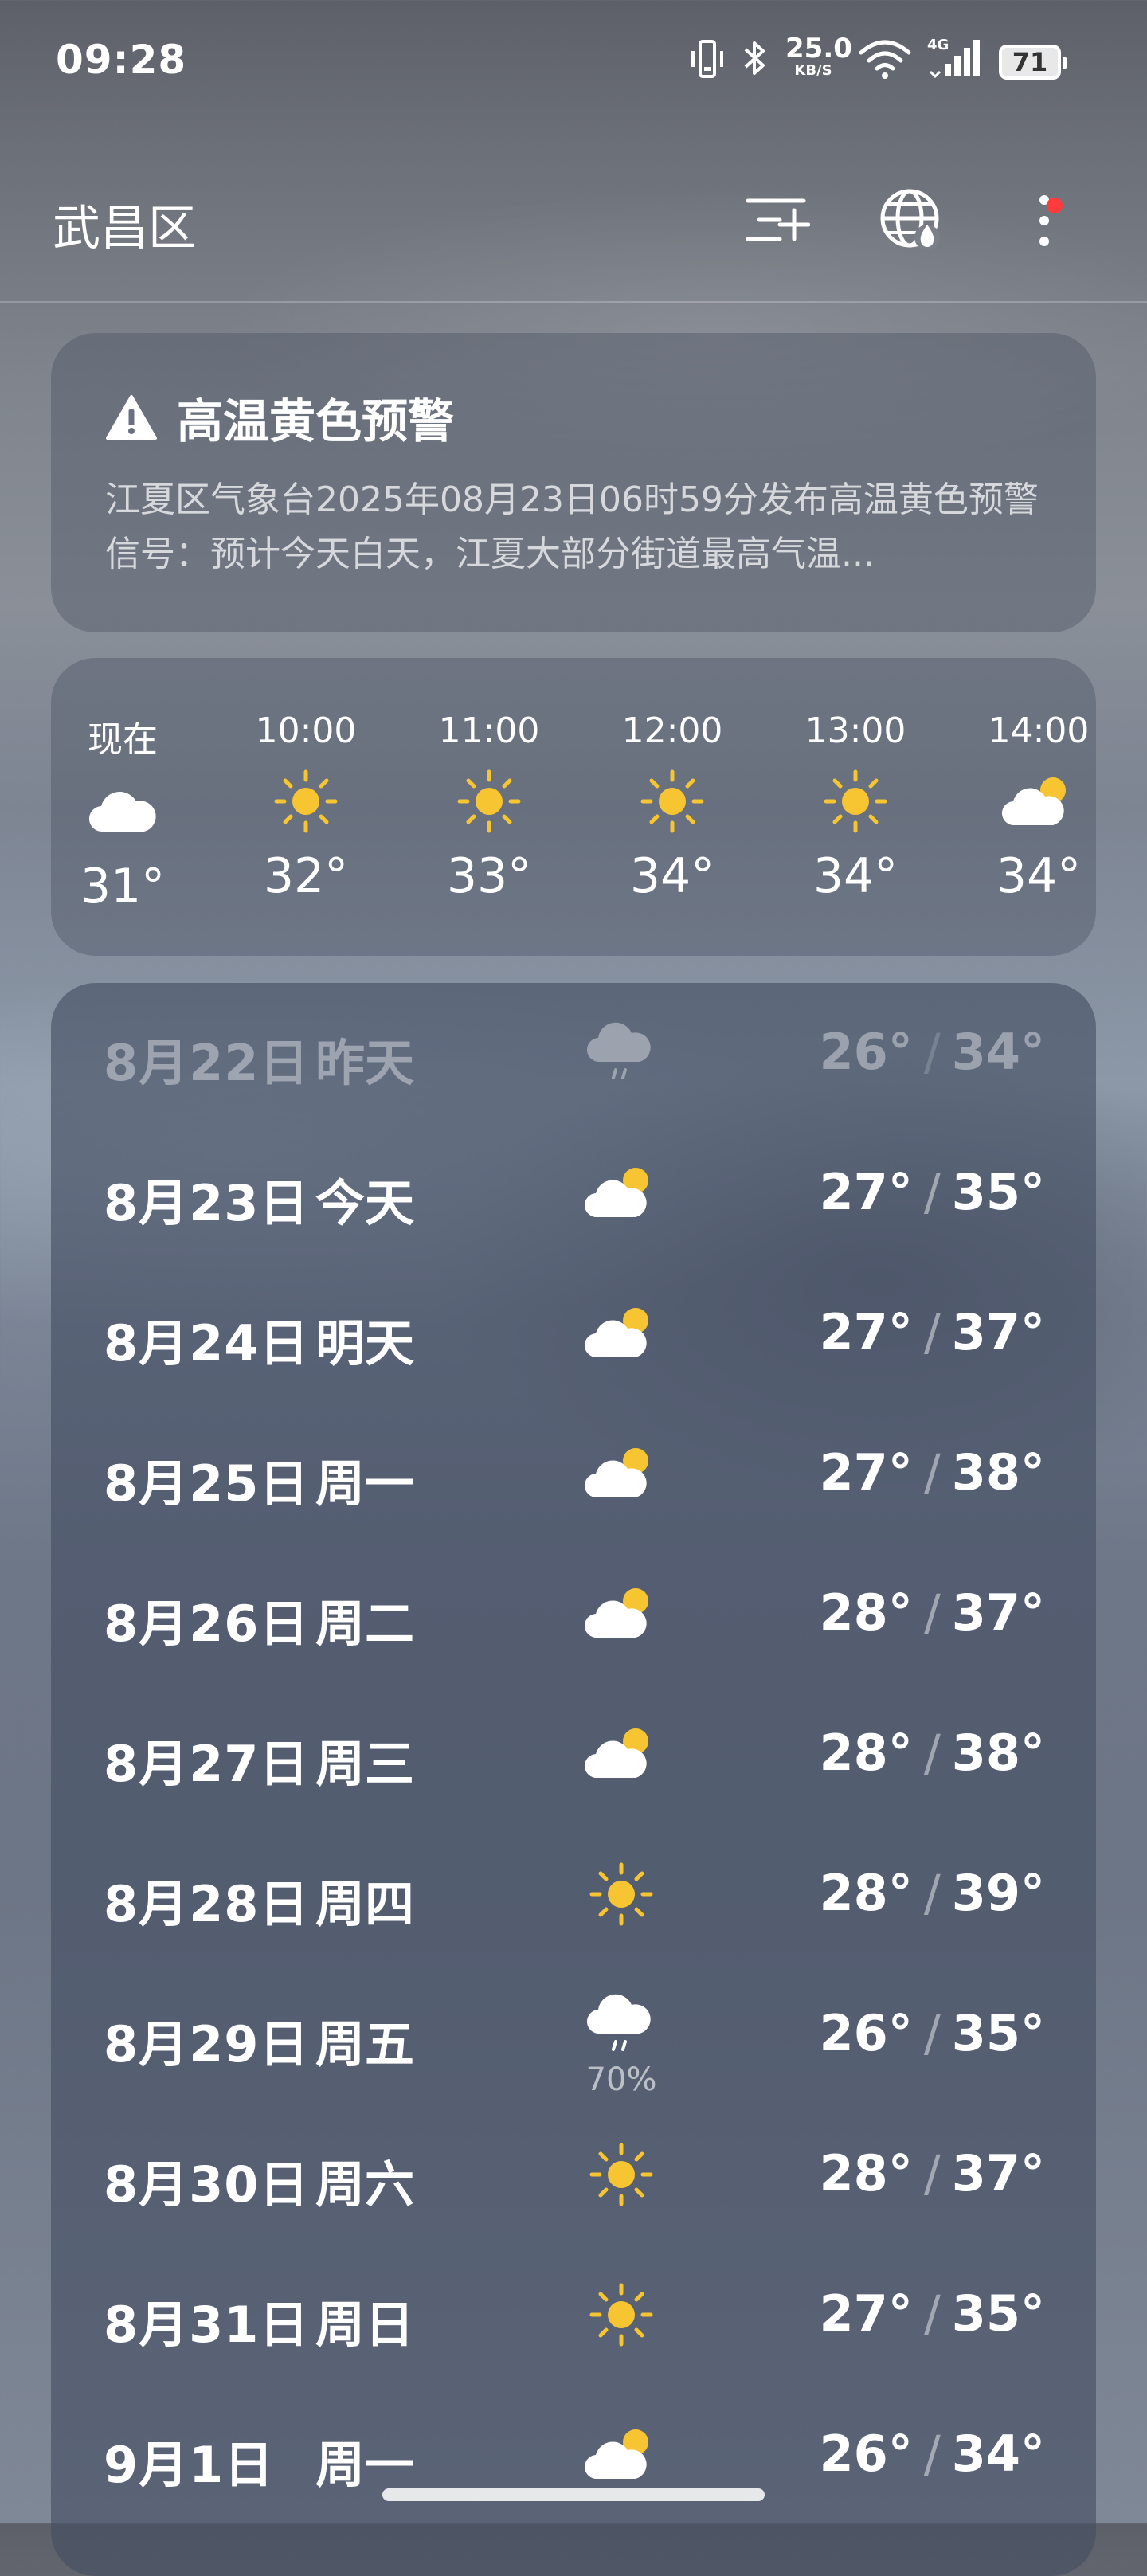 Image resolution: width=1147 pixels, height=2576 pixels. I want to click on more-button, so click(1044, 220).